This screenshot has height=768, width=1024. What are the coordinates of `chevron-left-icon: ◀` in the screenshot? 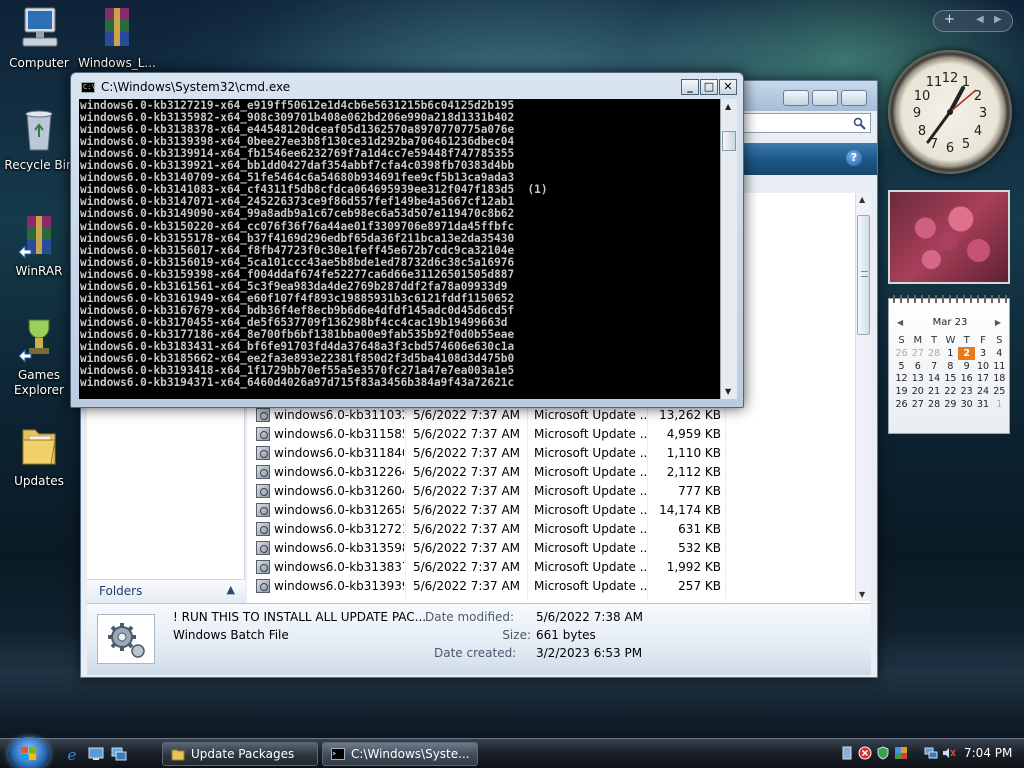 It's located at (980, 19).